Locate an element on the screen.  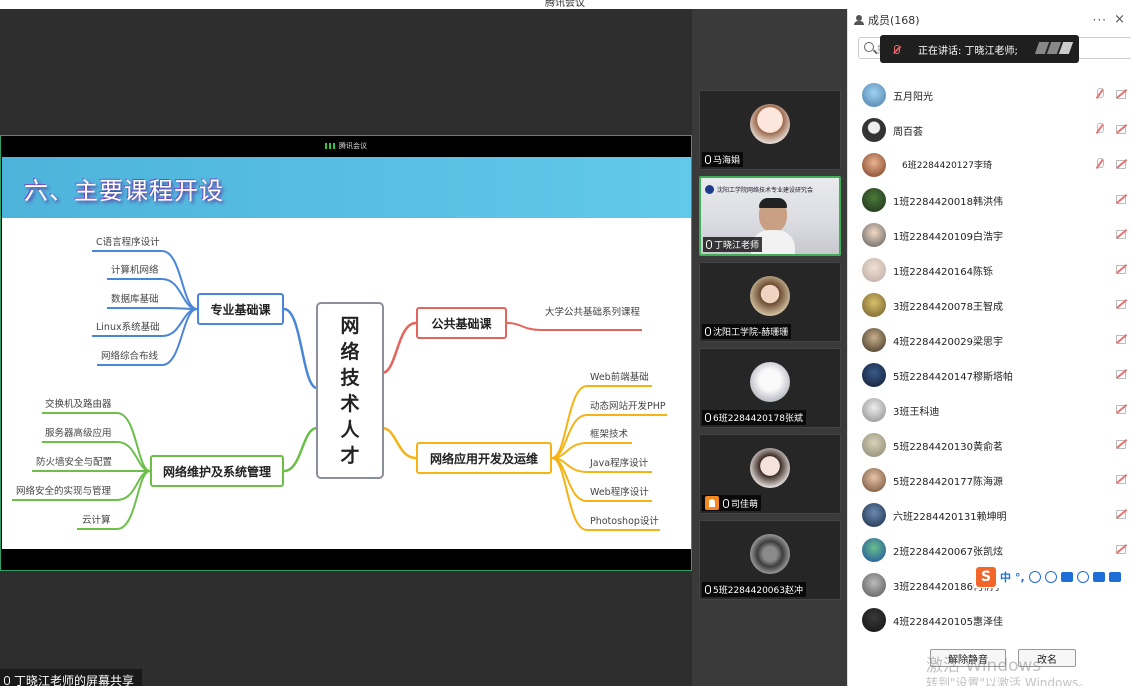
participant-name: 马海娟 is located at coordinates (727, 161).